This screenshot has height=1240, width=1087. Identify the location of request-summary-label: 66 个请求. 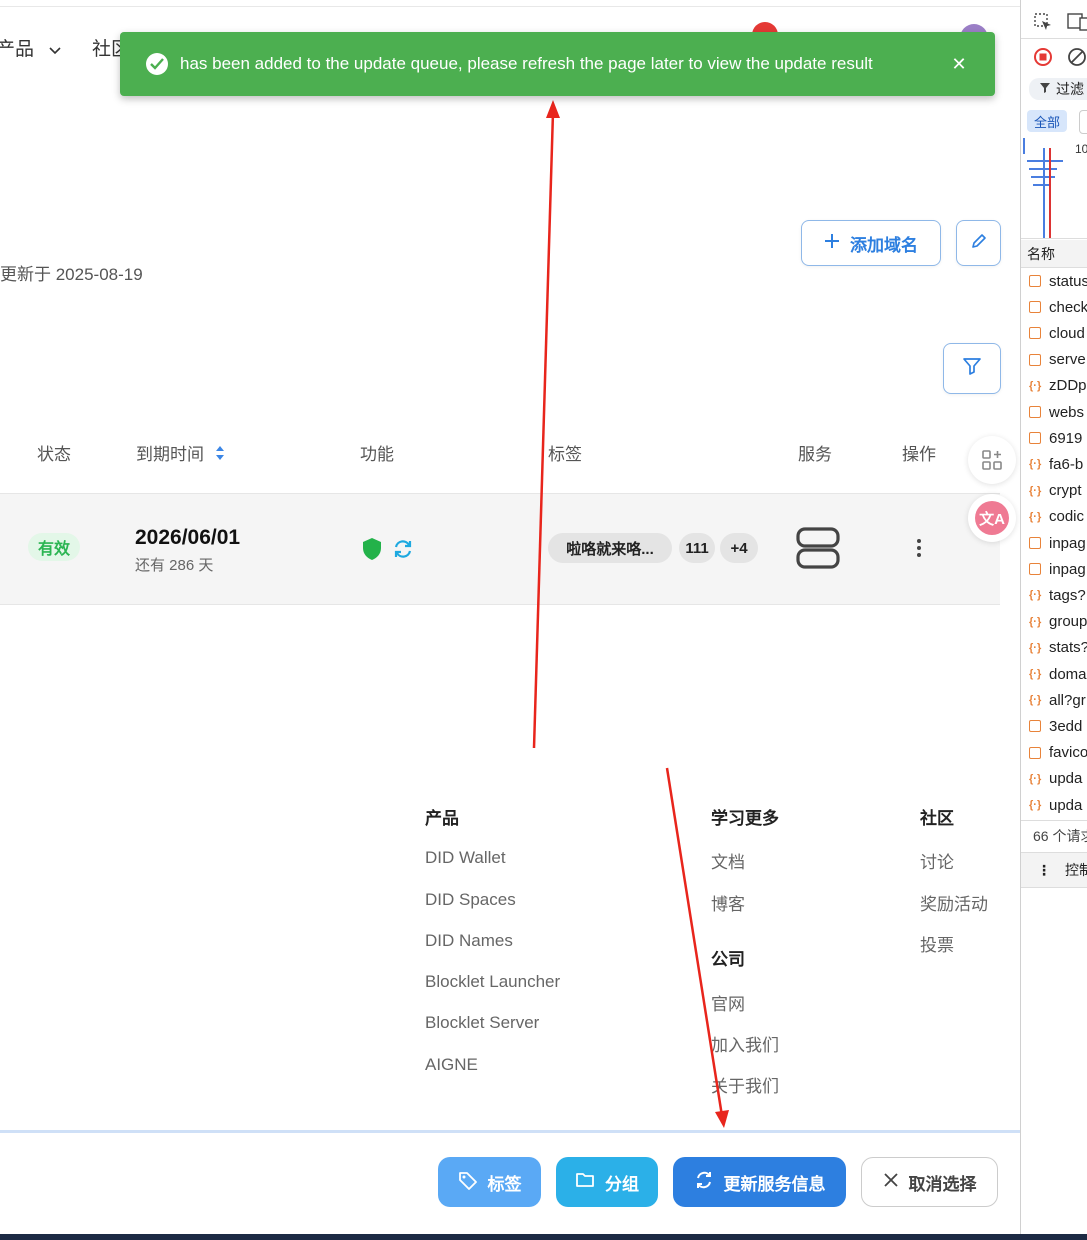
(1060, 836).